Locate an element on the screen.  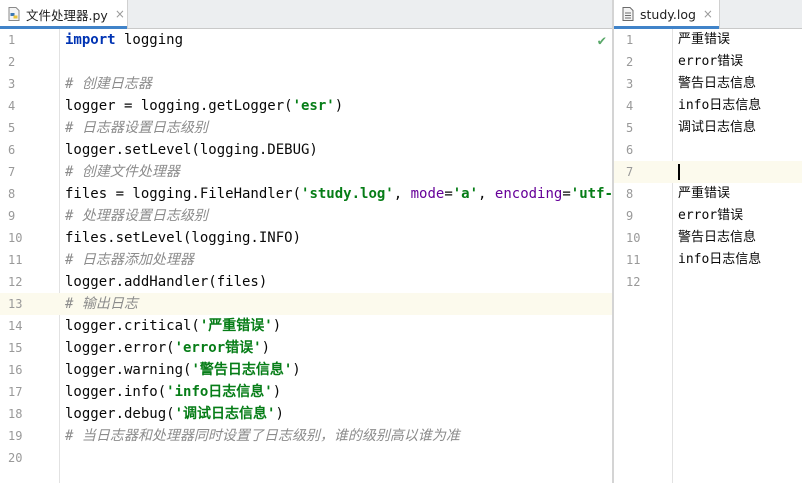
code-line: 20 is located at coordinates (306, 458).